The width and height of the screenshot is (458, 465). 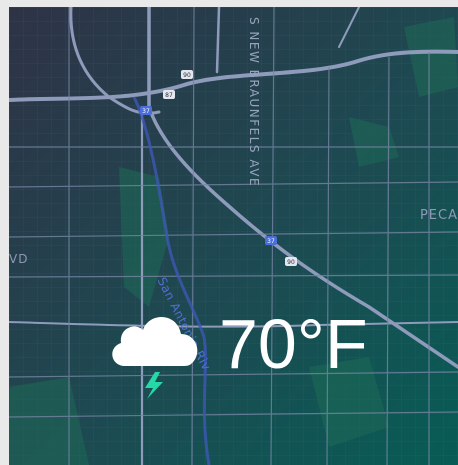 I want to click on cloud-lightning-icon, so click(x=155, y=357).